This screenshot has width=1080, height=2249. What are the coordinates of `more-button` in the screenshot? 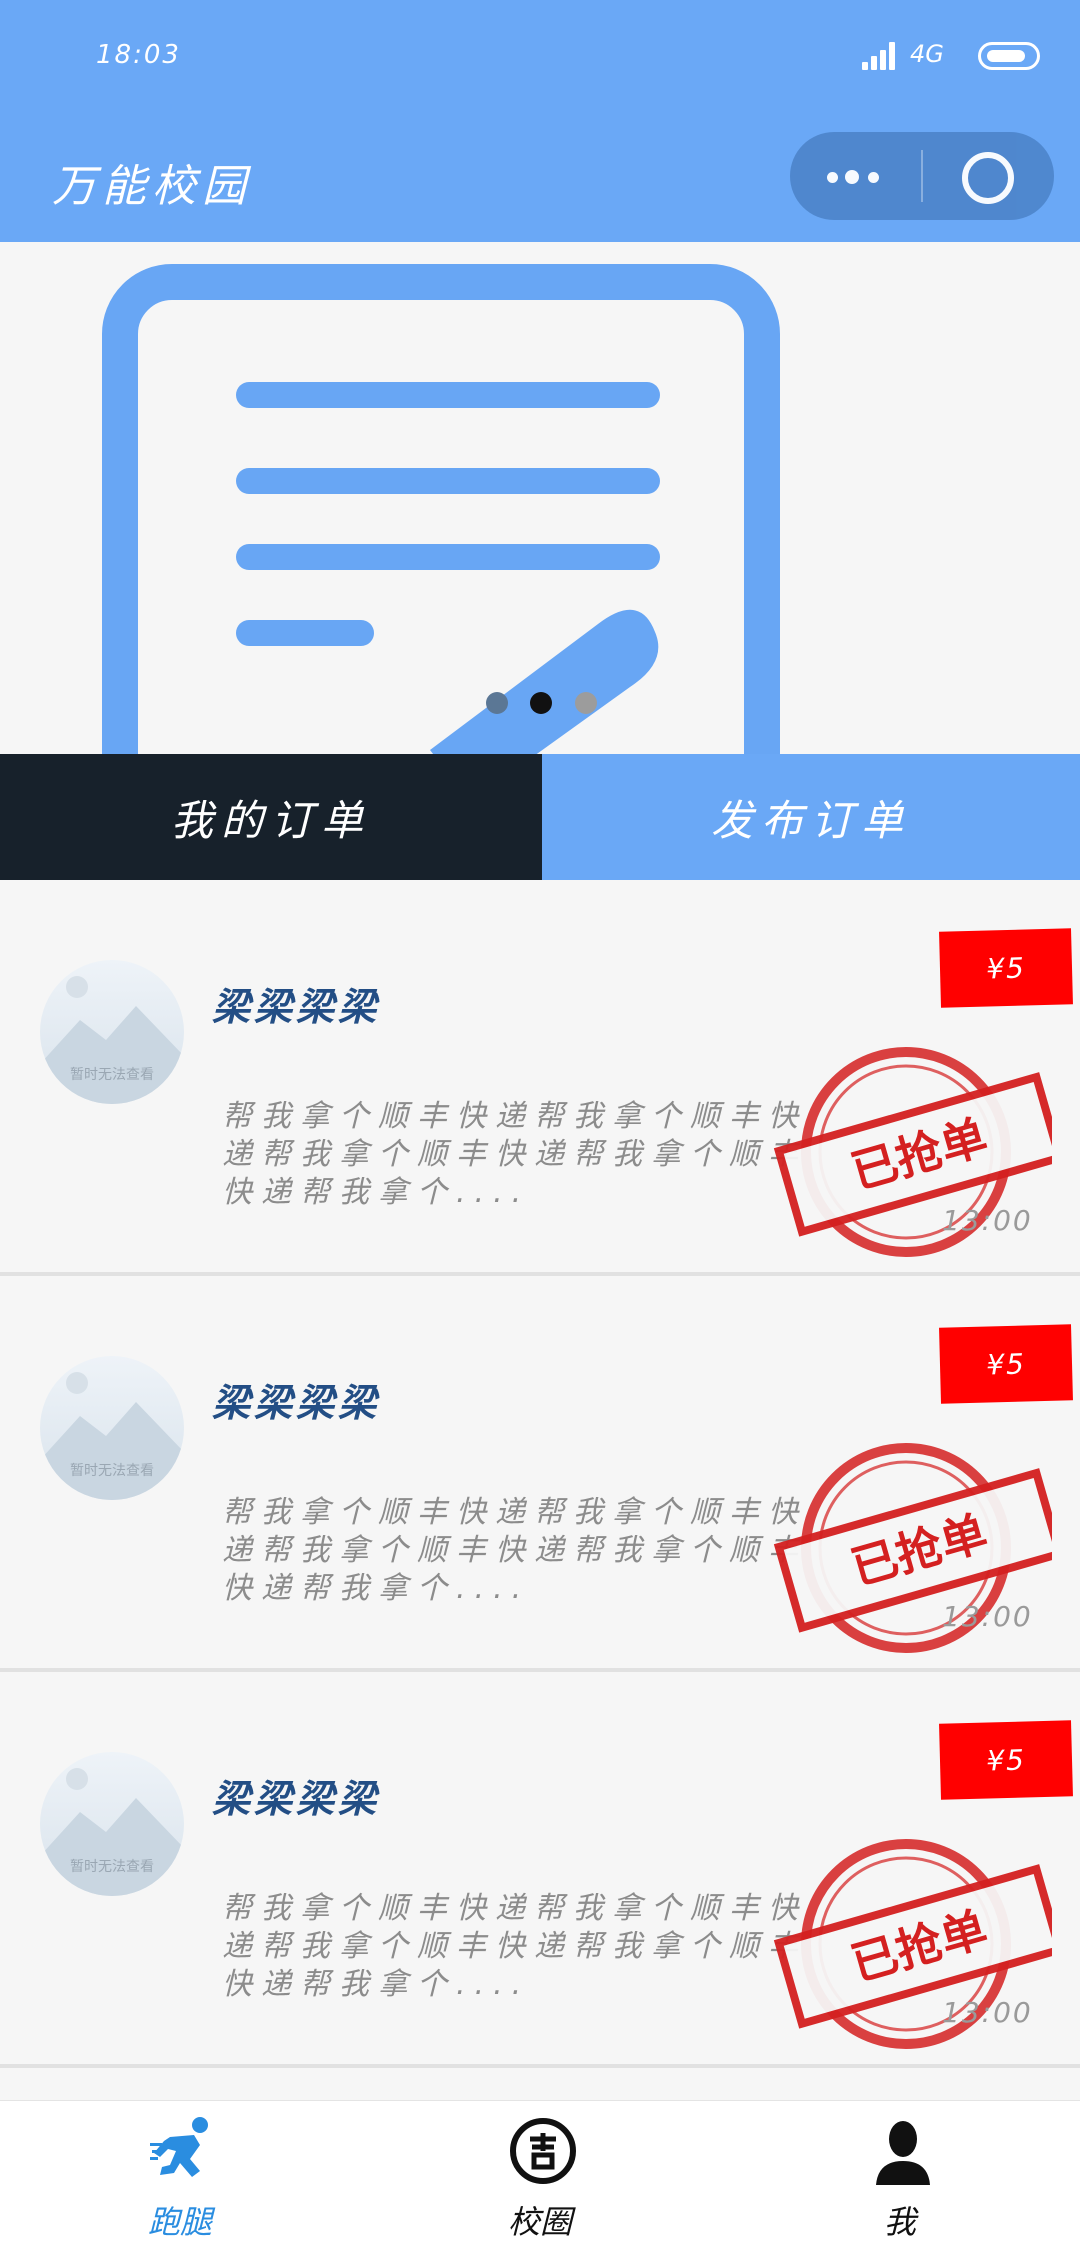 It's located at (856, 176).